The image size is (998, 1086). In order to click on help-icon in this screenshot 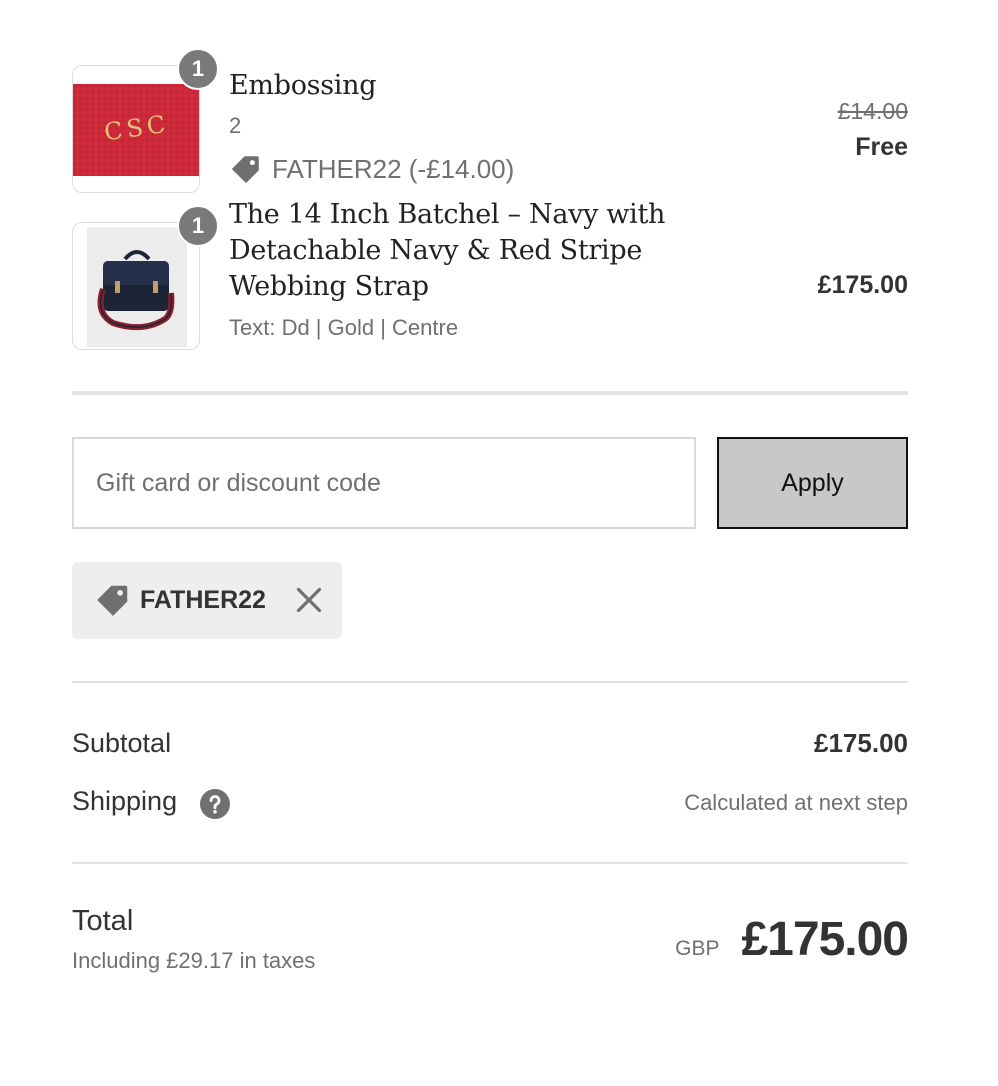, I will do `click(215, 804)`.